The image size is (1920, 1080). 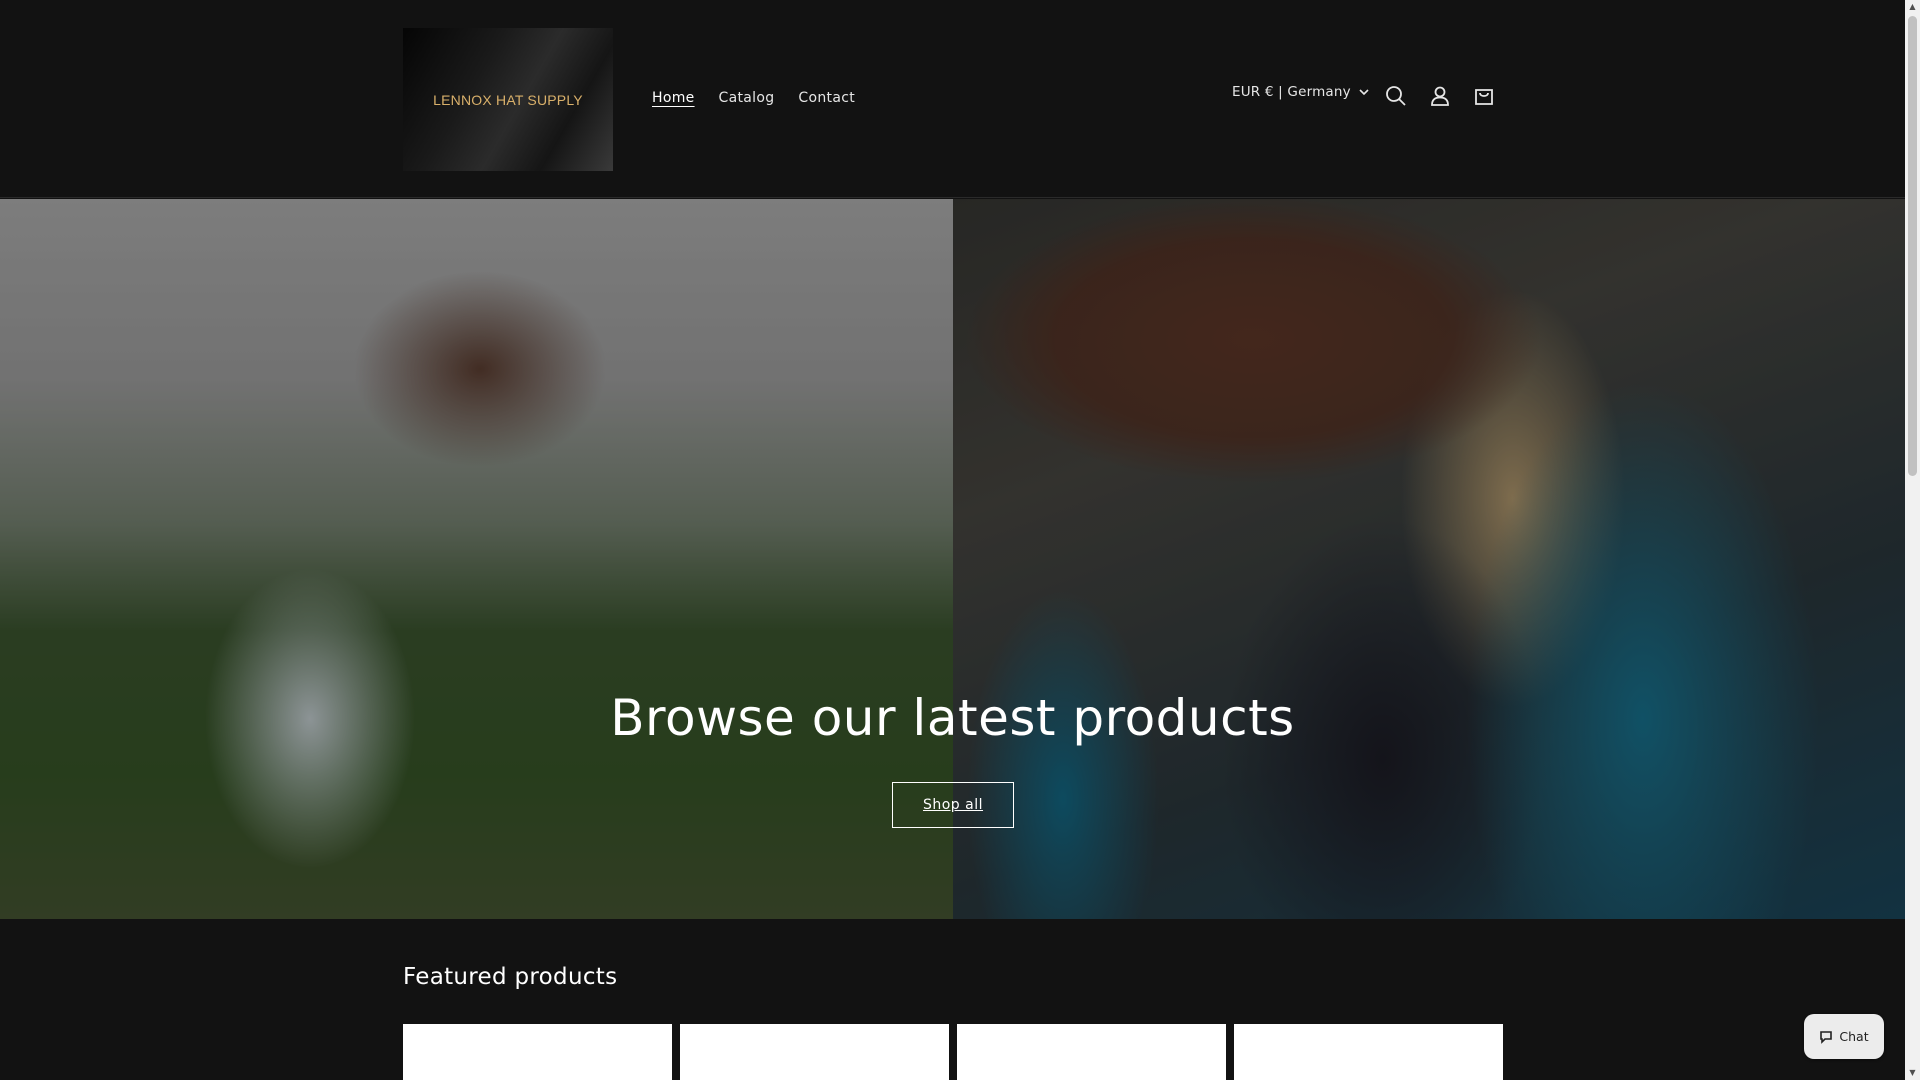 I want to click on nav-item-home: Home, so click(x=673, y=98).